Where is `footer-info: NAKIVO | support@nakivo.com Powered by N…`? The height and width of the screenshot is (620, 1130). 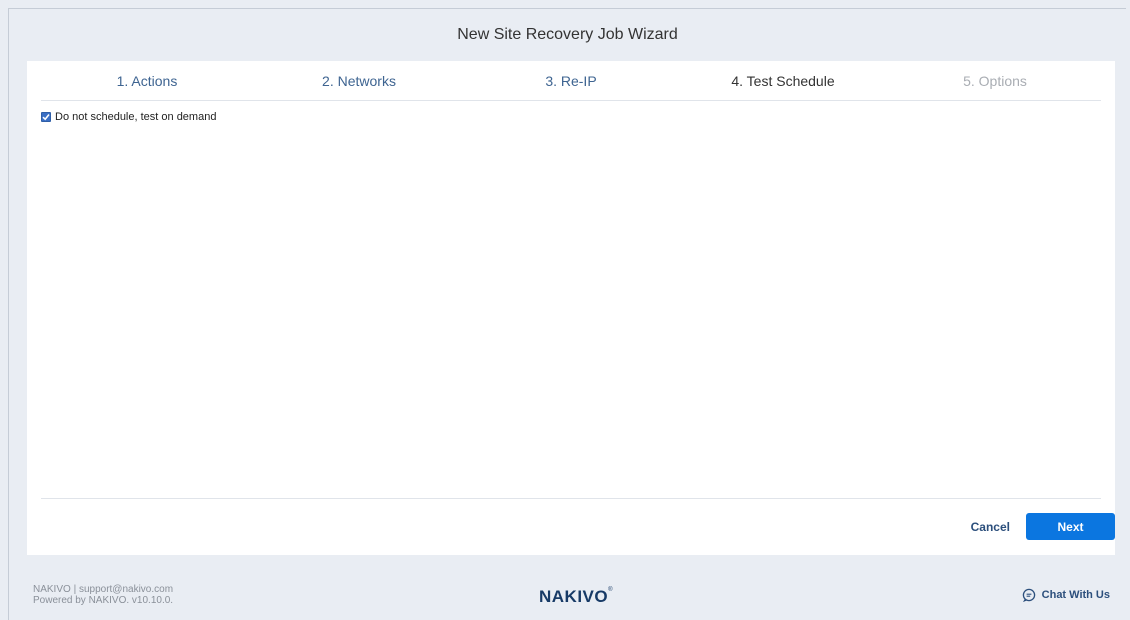
footer-info: NAKIVO | support@nakivo.com Powered by N… is located at coordinates (103, 595).